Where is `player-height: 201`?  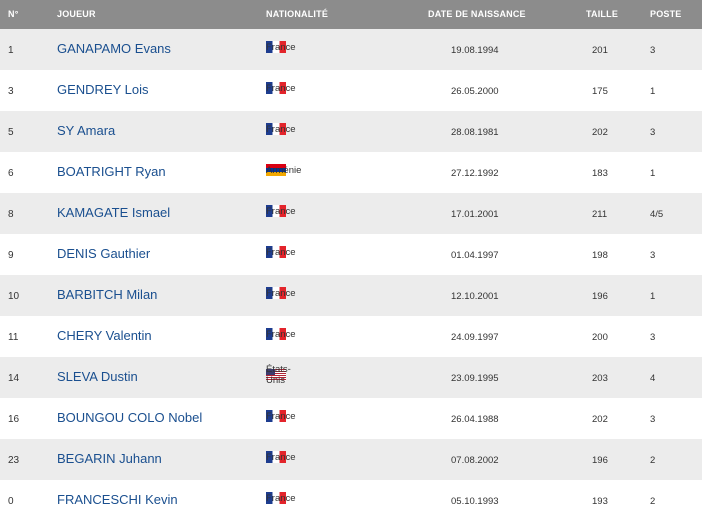
player-height: 201 is located at coordinates (600, 50).